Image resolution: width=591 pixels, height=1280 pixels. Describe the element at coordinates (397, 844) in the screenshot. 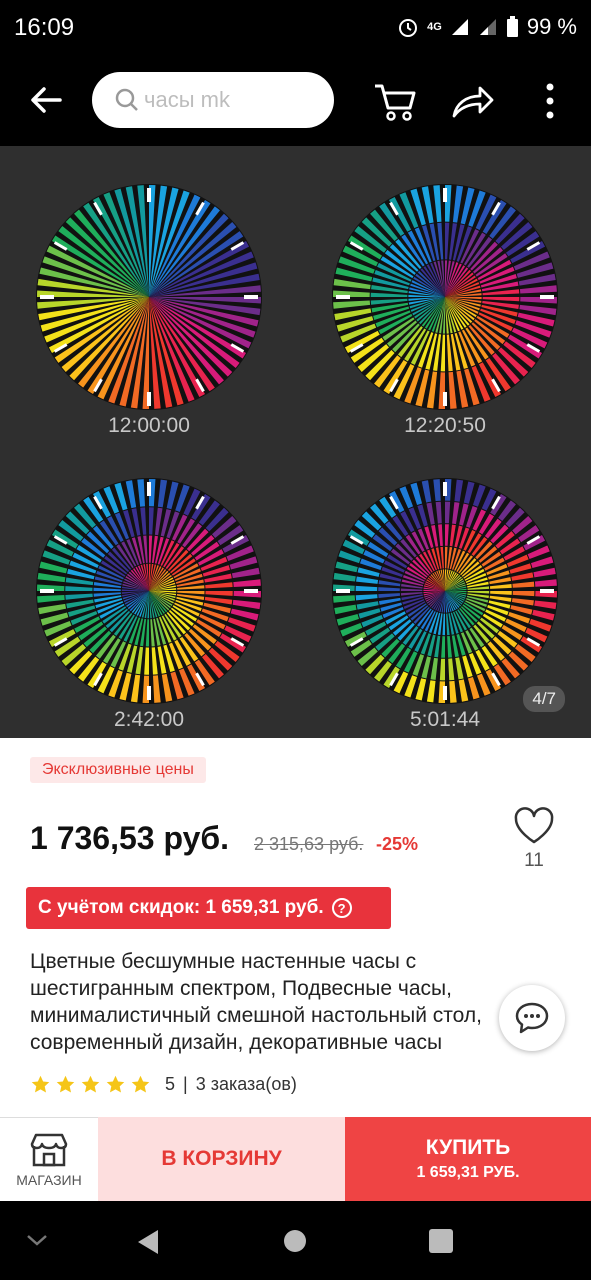

I see `discount-percent: -25%` at that location.